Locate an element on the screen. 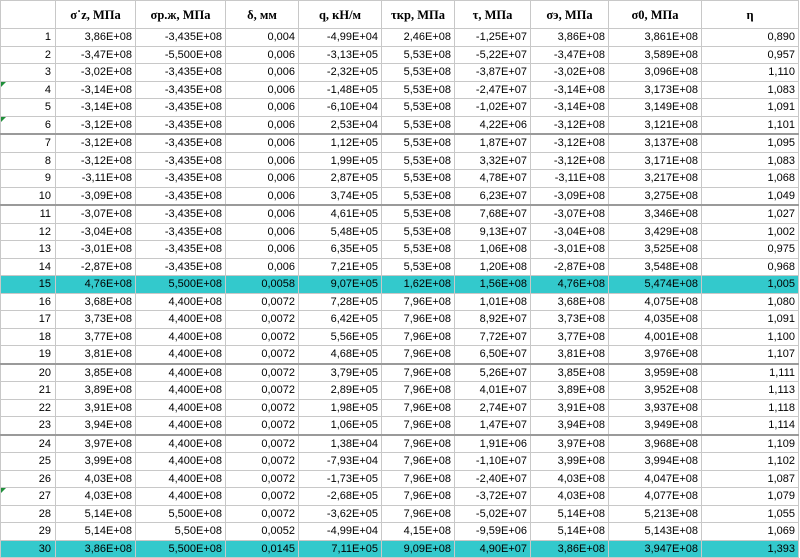 This screenshot has height=558, width=800. sigma-e-cell: 3,86E+08 is located at coordinates (569, 37).